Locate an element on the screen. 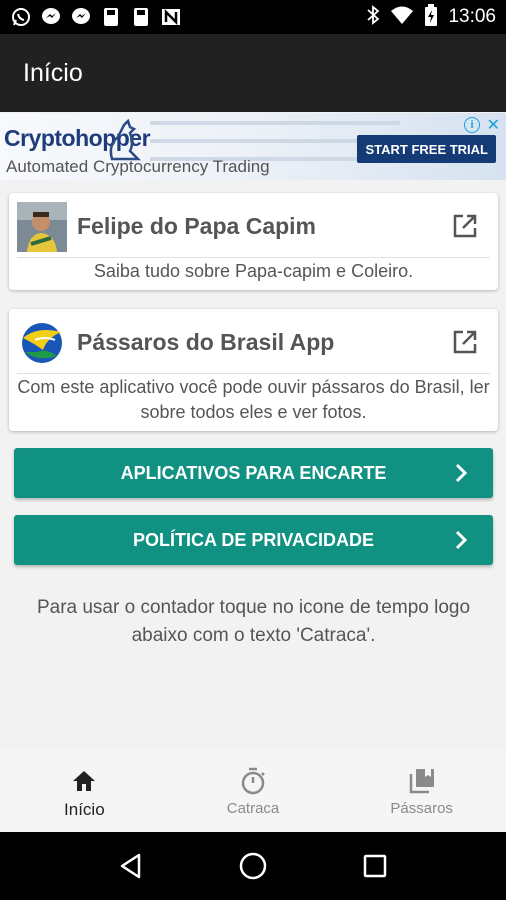 Image resolution: width=506 pixels, height=900 pixels. wifi-icon is located at coordinates (402, 17).